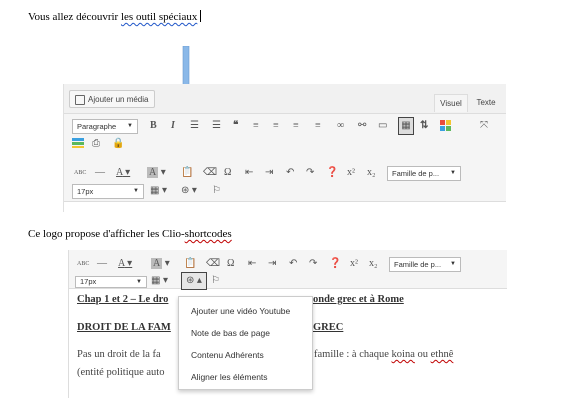 The height and width of the screenshot is (418, 565). Describe the element at coordinates (124, 327) in the screenshot. I see `doc-line-2: DROIT DE LA FAM` at that location.